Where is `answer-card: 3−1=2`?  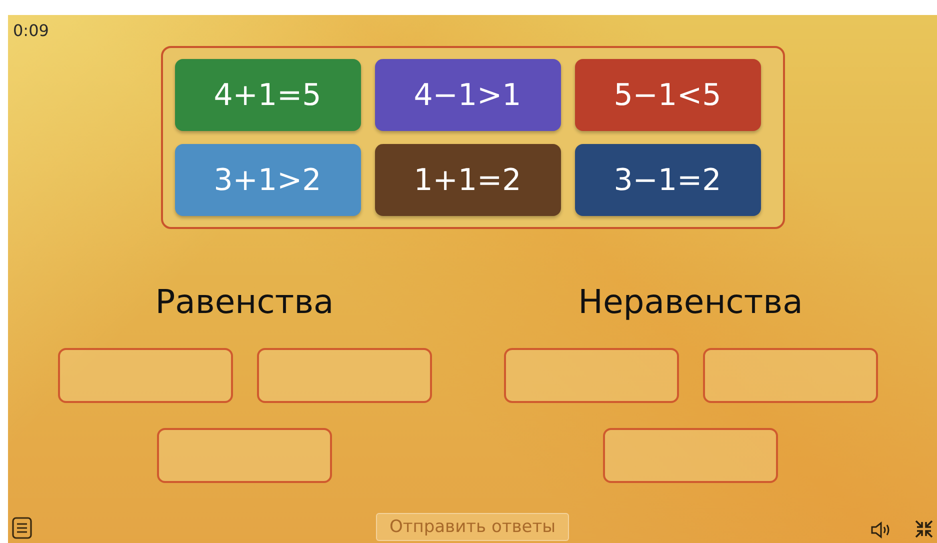
answer-card: 3−1=2 is located at coordinates (667, 180).